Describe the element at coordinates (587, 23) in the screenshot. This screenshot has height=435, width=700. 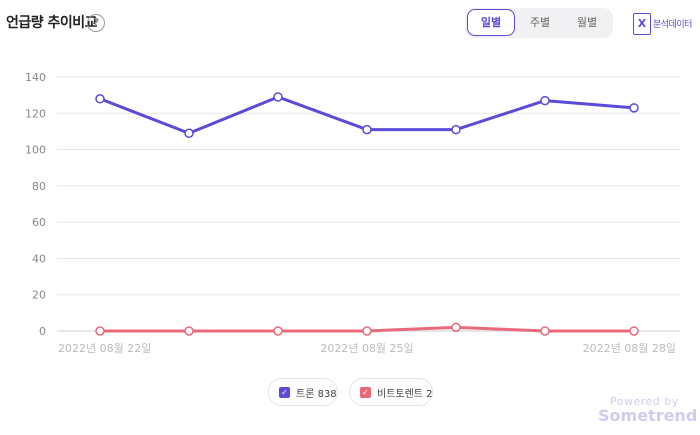
I see `tab-monthly: 월별` at that location.